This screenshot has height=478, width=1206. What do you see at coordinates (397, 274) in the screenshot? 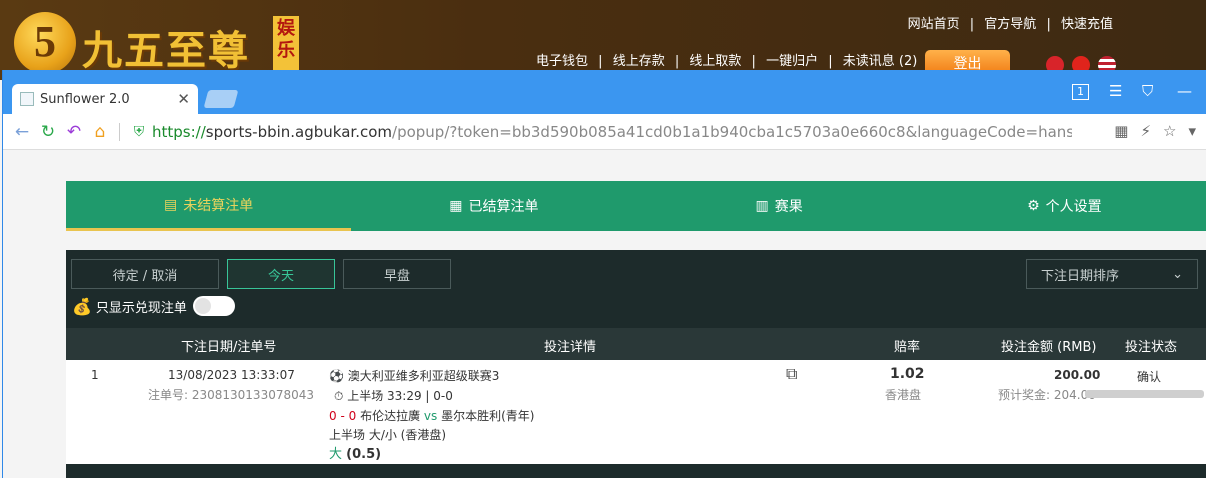
I see `filter-early-button: 早盘` at bounding box center [397, 274].